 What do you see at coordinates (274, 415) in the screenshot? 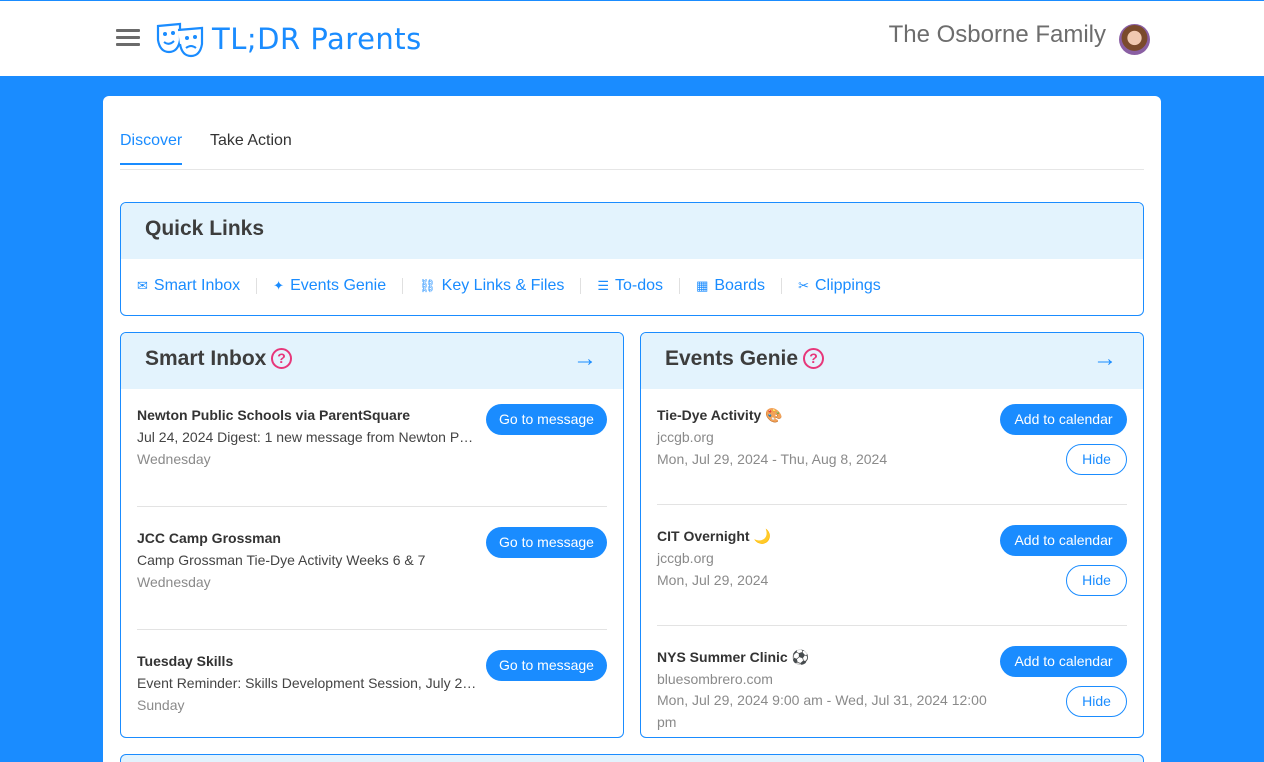
I see `inbox-sender: Newton Public Schools via ParentSquare` at bounding box center [274, 415].